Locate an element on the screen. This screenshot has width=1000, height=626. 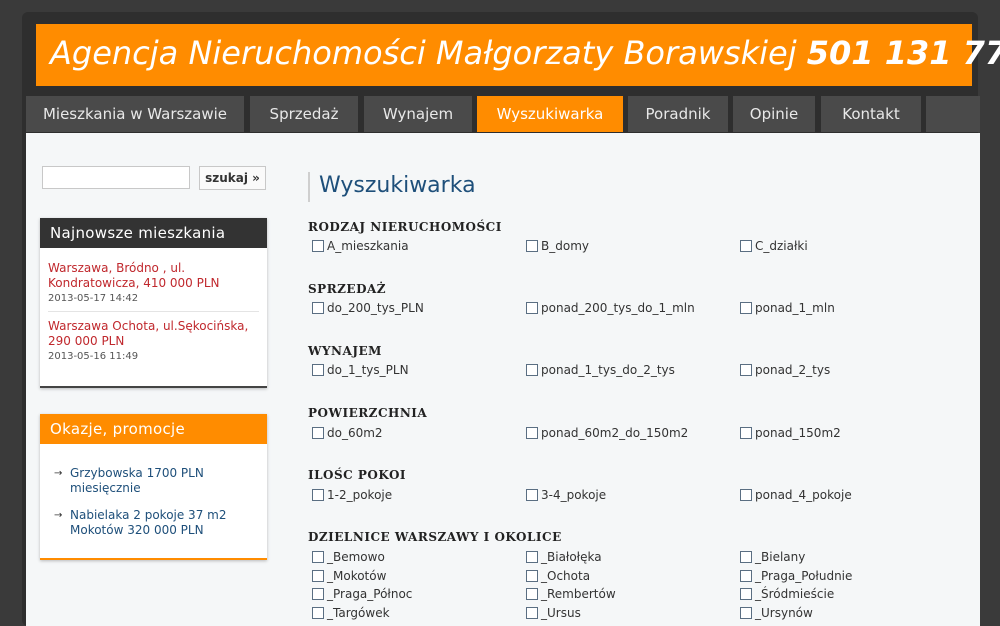
filter-checkbox: A_mieszkania is located at coordinates (360, 246).